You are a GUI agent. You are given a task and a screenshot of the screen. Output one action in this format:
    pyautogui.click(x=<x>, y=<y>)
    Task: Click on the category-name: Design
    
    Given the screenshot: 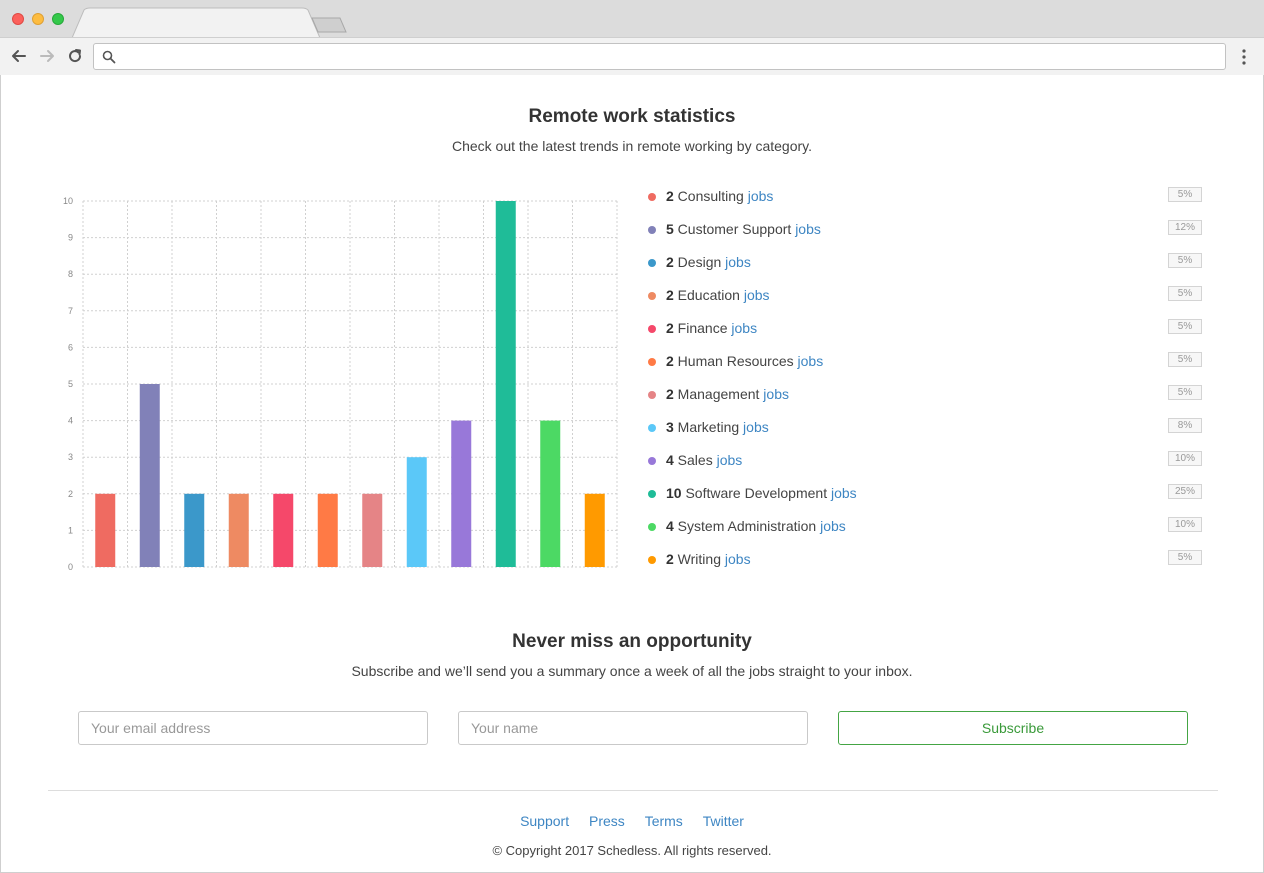 What is the action you would take?
    pyautogui.click(x=699, y=262)
    